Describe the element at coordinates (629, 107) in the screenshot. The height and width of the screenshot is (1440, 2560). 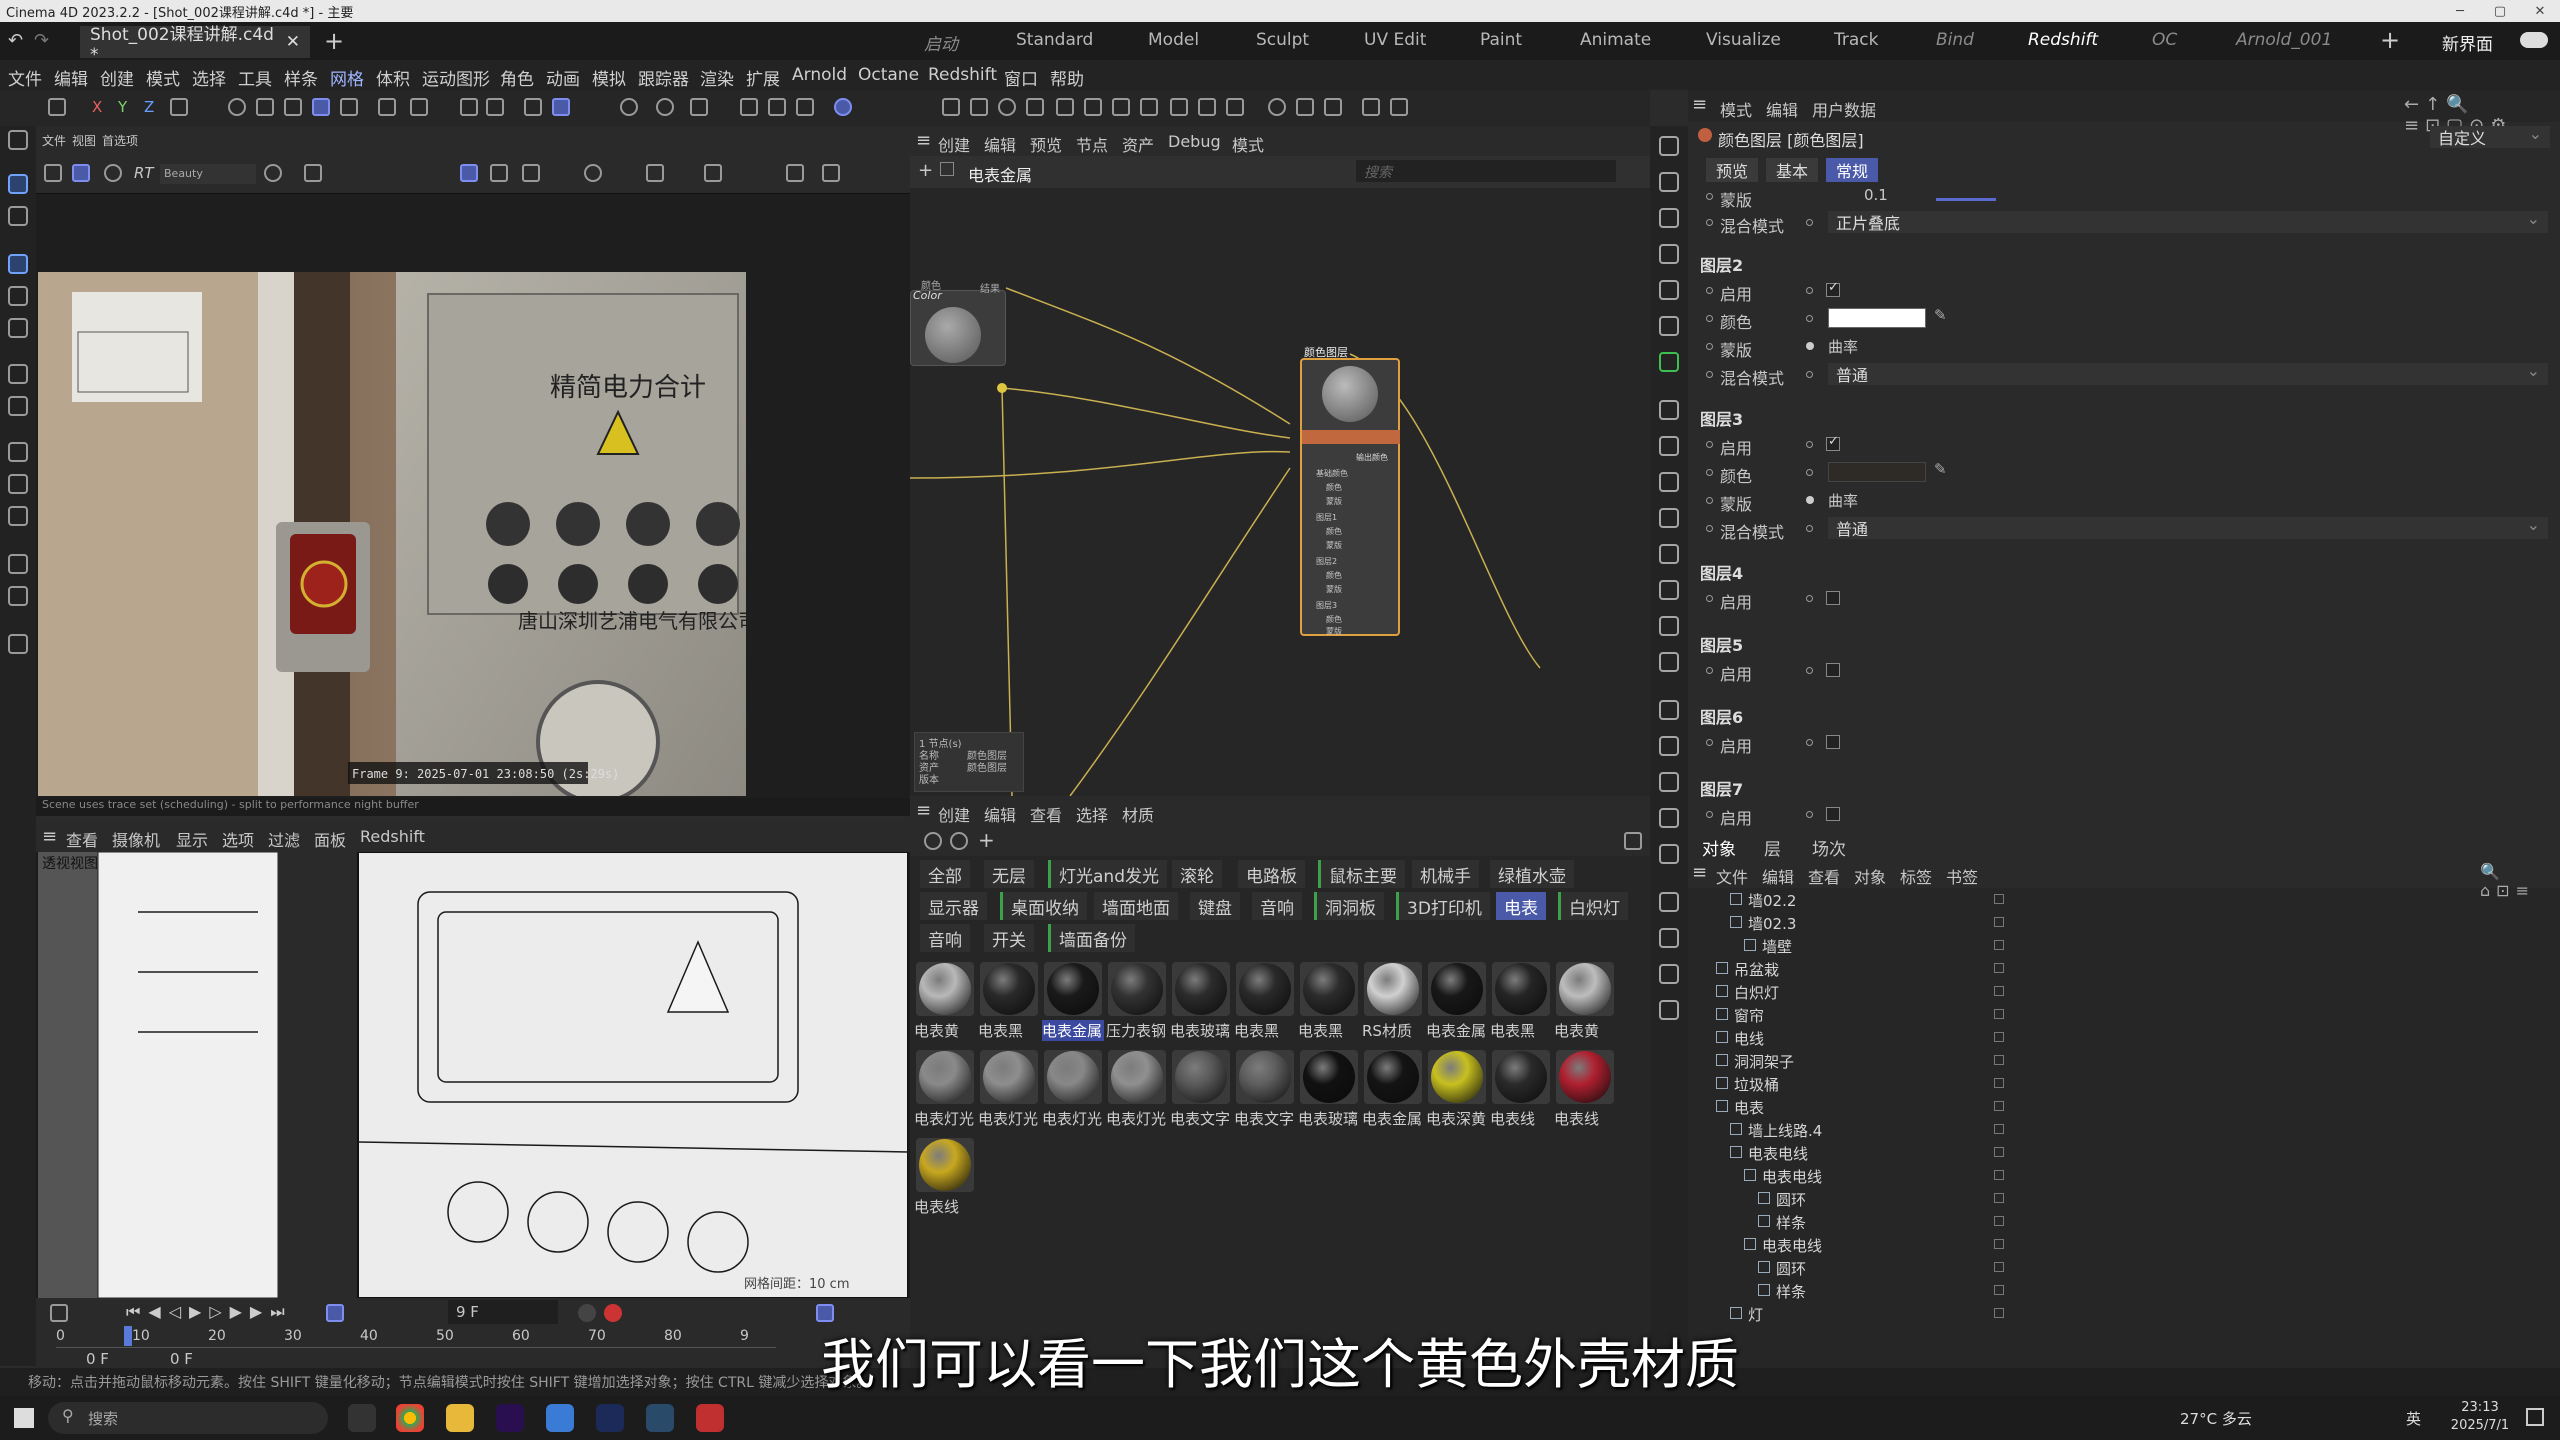
I see `render-region-icon` at that location.